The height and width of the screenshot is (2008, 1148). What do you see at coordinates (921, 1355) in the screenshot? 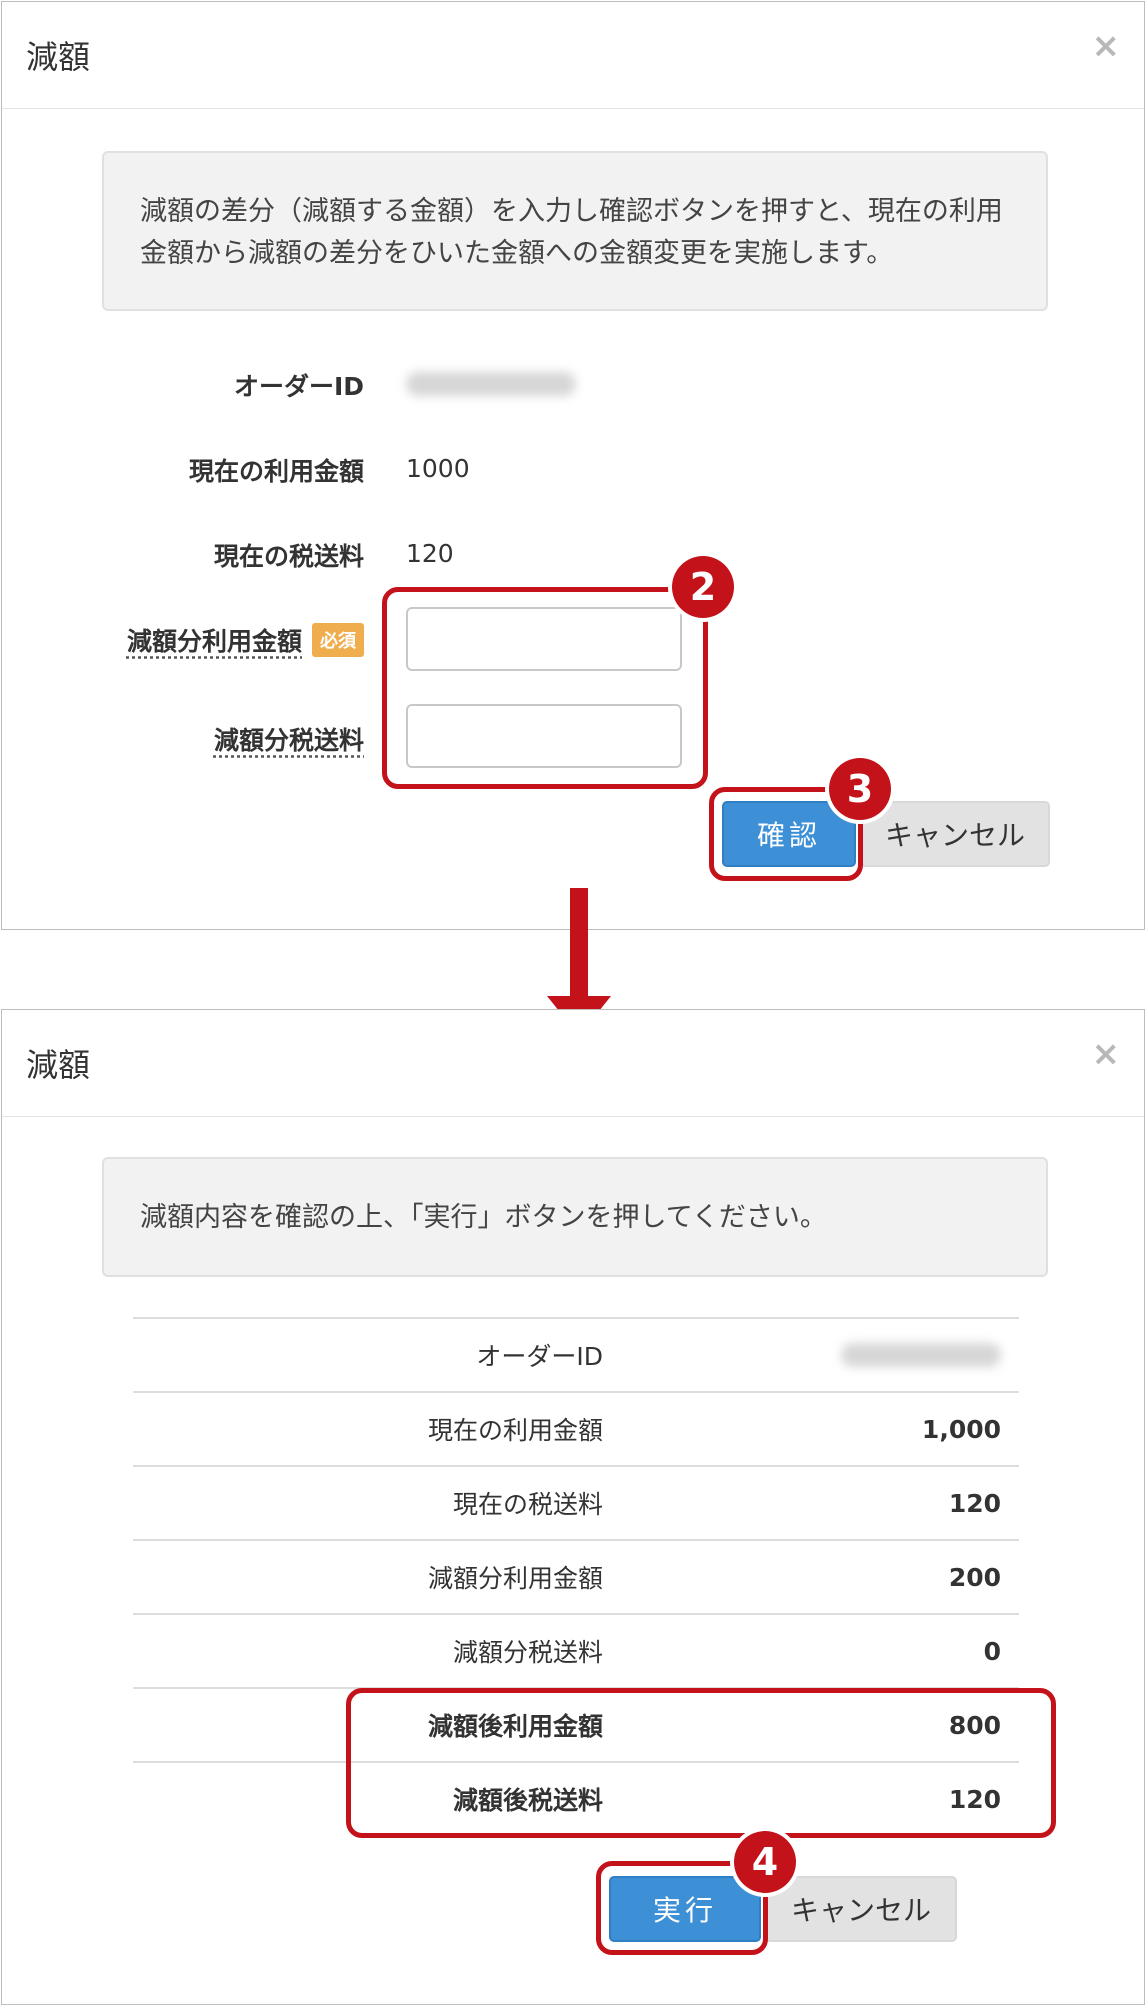
I see `redacted-blur` at bounding box center [921, 1355].